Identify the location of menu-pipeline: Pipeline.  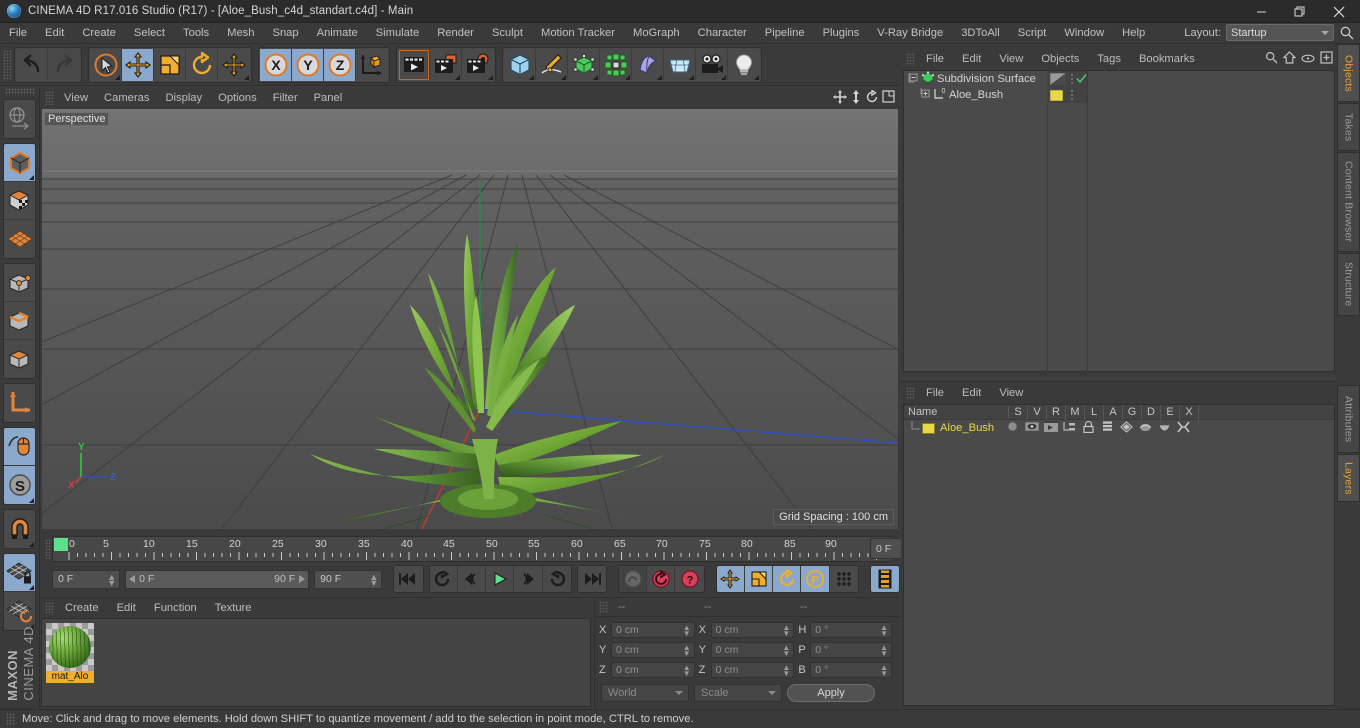
(785, 33).